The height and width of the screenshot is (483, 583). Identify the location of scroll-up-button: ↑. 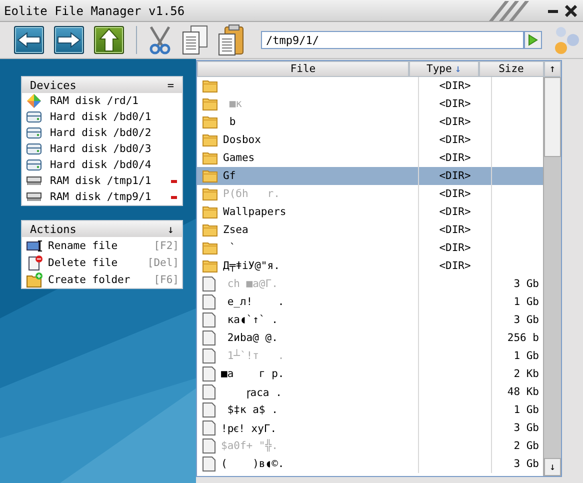
(552, 69).